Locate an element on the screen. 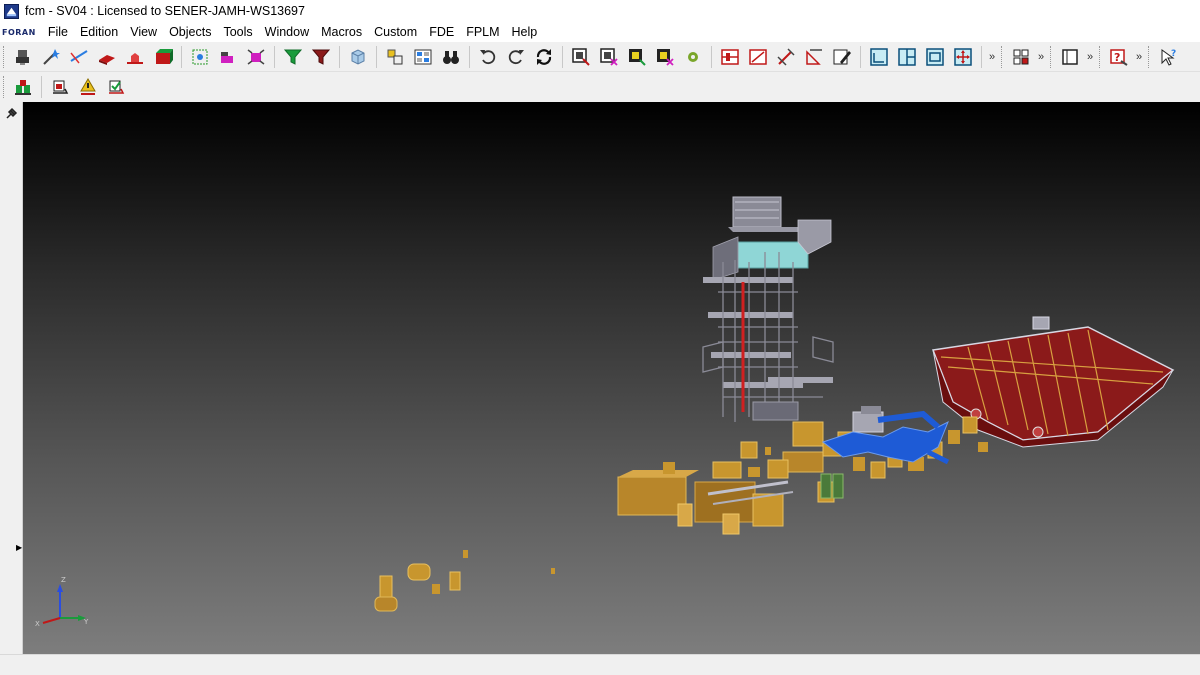 The width and height of the screenshot is (1200, 675). menu-fde: FDE is located at coordinates (441, 32).